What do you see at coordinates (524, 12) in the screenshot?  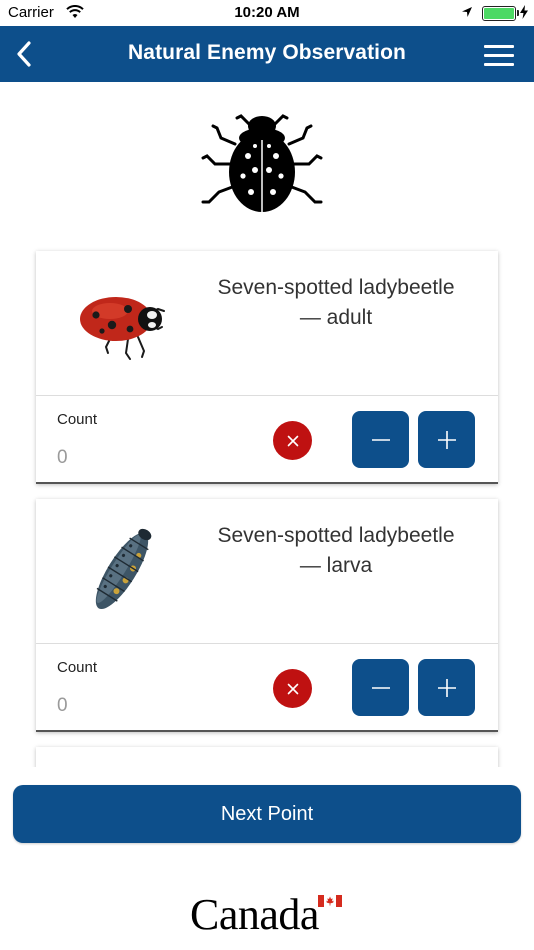 I see `charging-bolt-icon` at bounding box center [524, 12].